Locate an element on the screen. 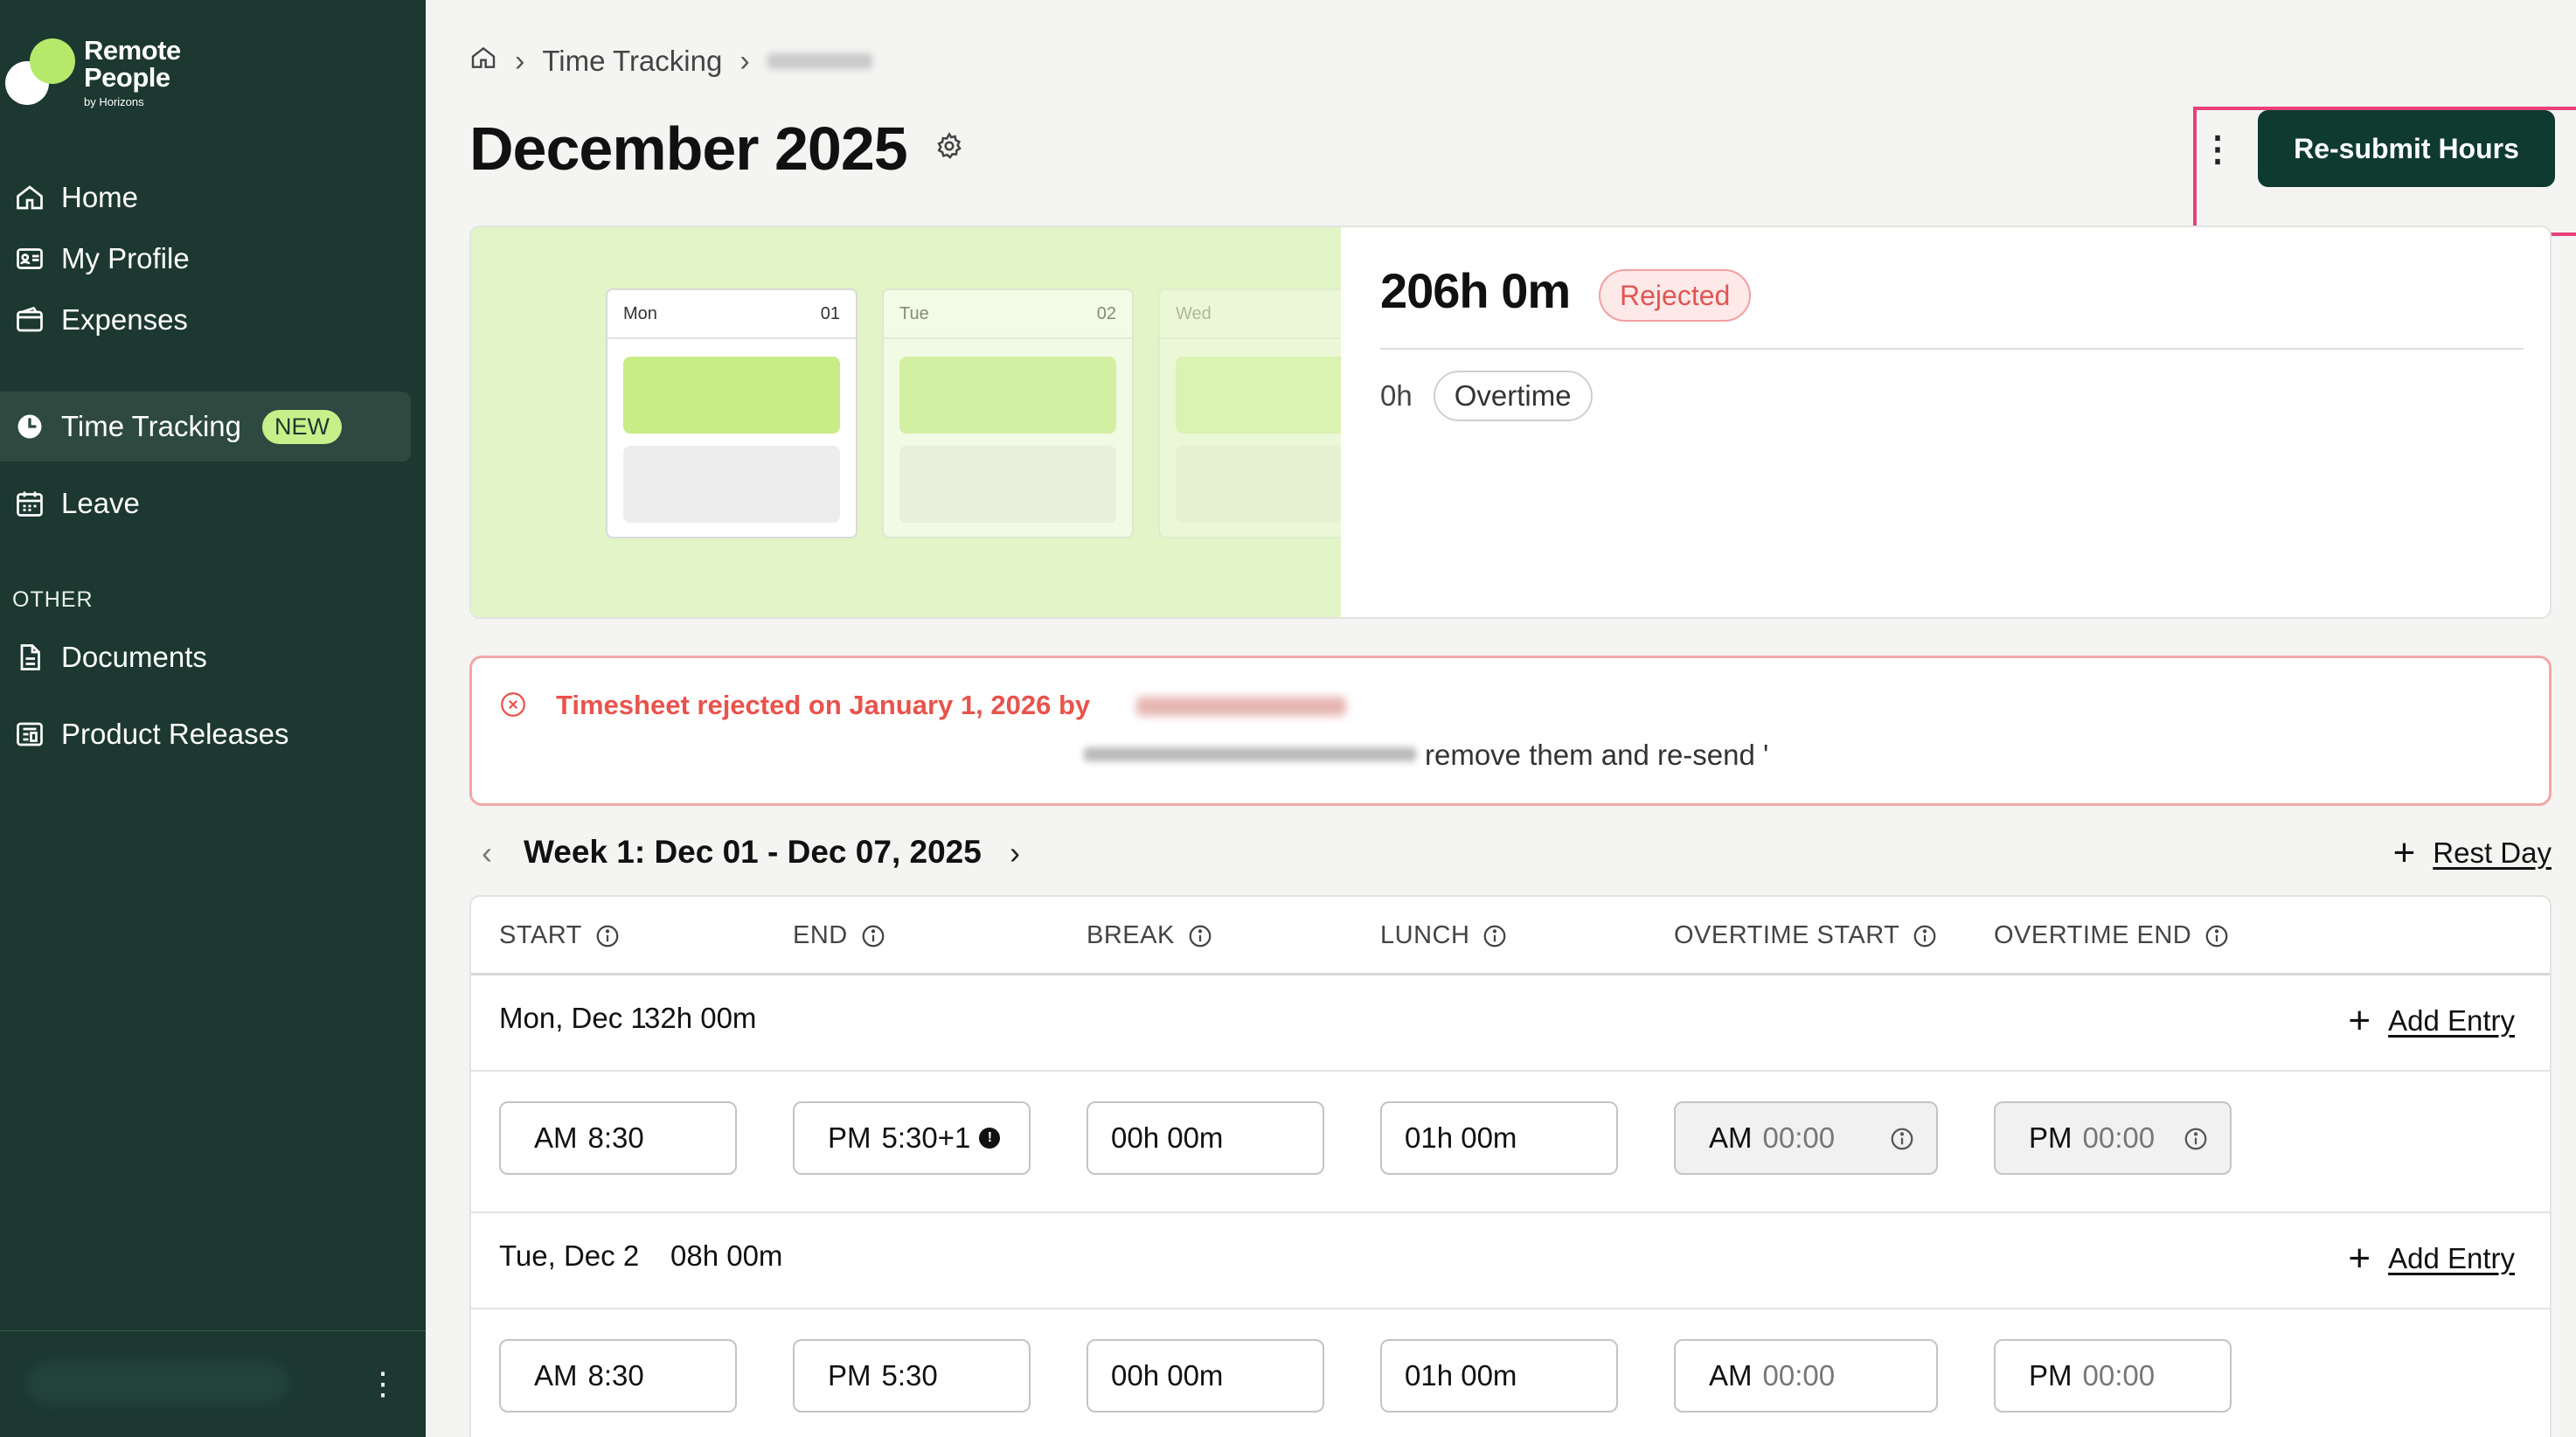 This screenshot has width=2576, height=1437. total-hours: 206h 0m is located at coordinates (1475, 290).